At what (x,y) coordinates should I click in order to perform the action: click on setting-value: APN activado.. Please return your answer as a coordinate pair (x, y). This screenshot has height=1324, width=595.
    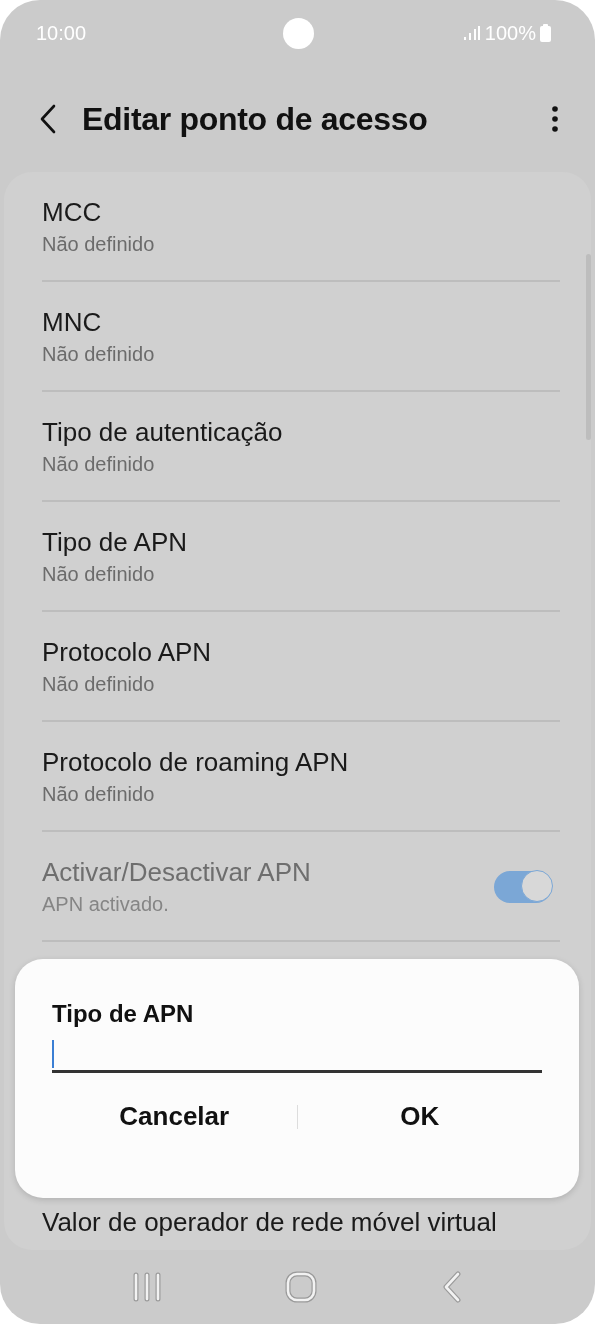
    Looking at the image, I should click on (106, 904).